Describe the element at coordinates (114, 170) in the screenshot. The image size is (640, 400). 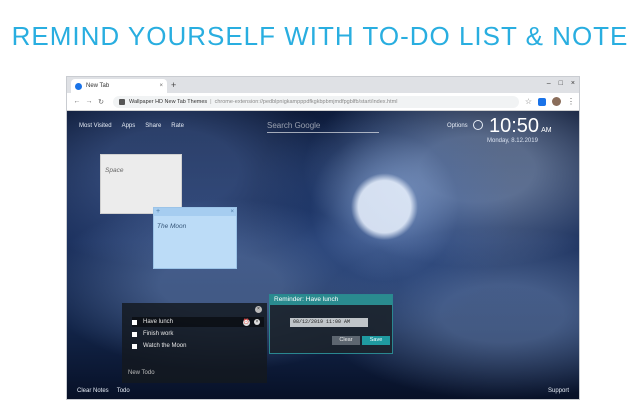
I see `note-text: Space` at that location.